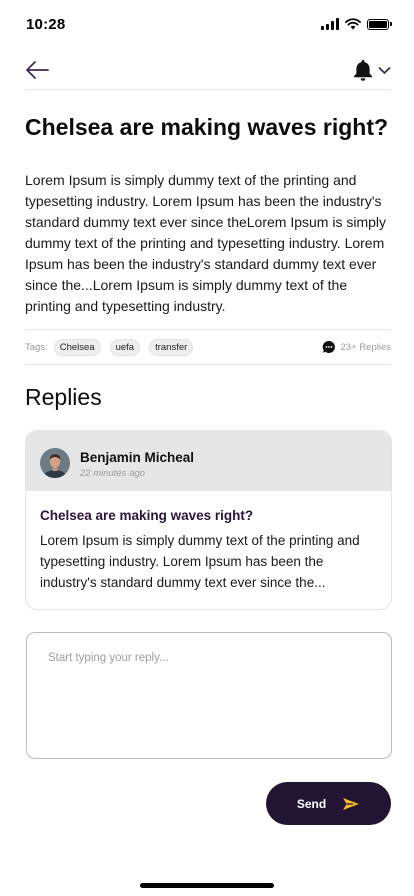  Describe the element at coordinates (363, 70) in the screenshot. I see `bell-icon` at that location.